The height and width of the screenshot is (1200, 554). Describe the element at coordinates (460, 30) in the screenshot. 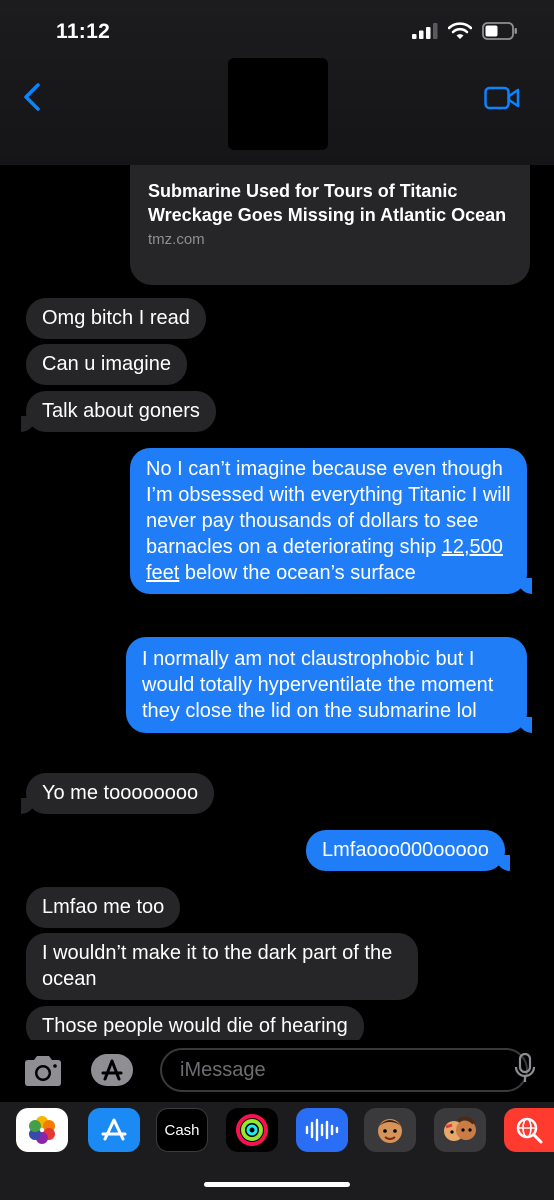

I see `wifi-icon` at that location.